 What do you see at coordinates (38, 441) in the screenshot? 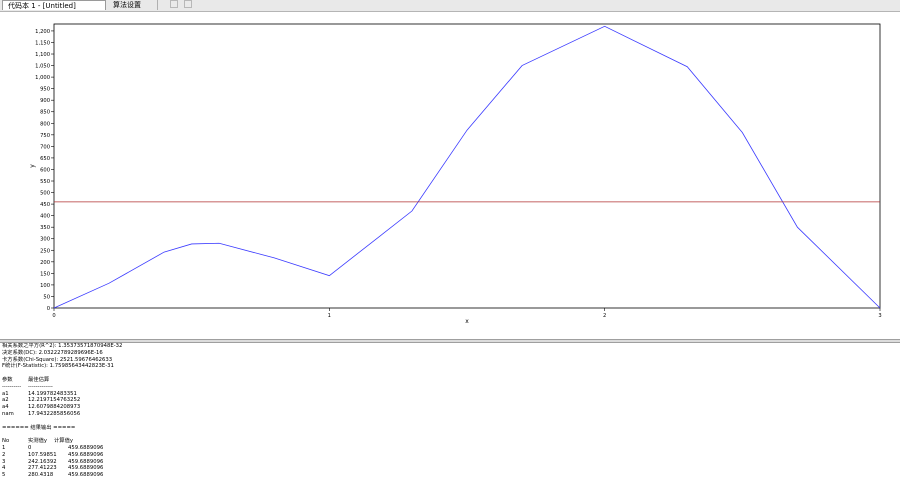
I see `result-col-measured: 实测值y` at bounding box center [38, 441].